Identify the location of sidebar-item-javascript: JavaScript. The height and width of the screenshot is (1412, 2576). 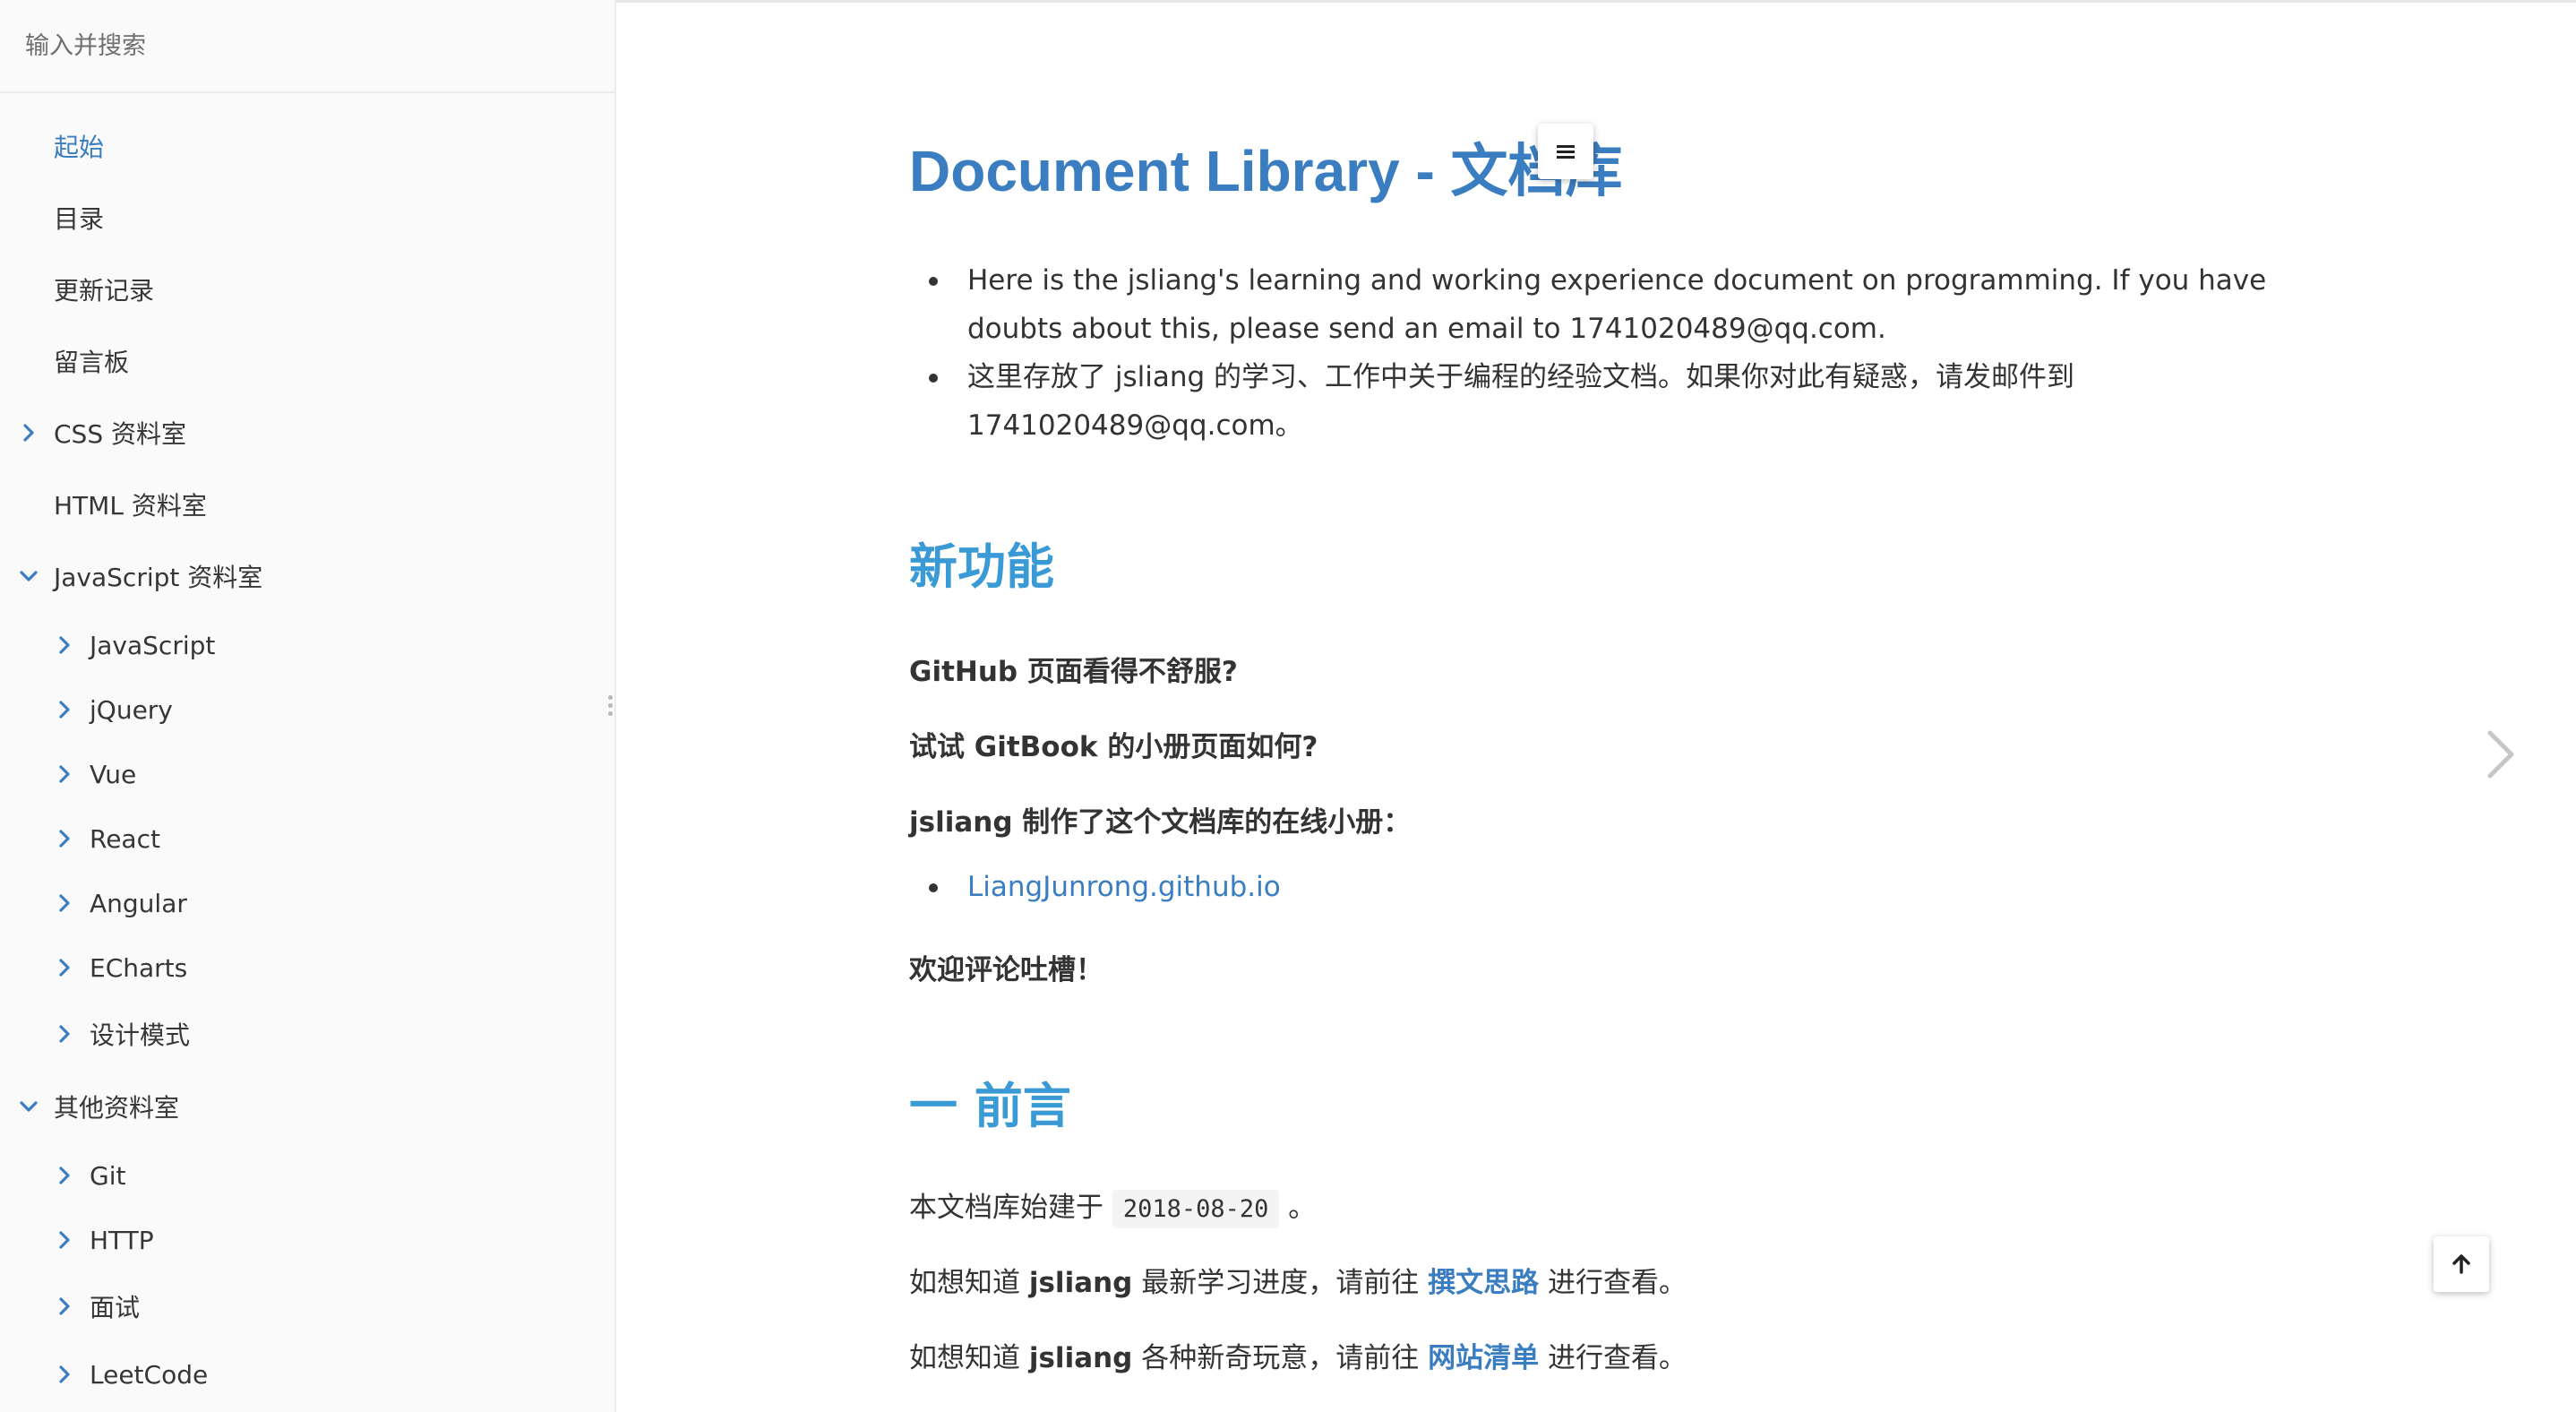
(307, 645).